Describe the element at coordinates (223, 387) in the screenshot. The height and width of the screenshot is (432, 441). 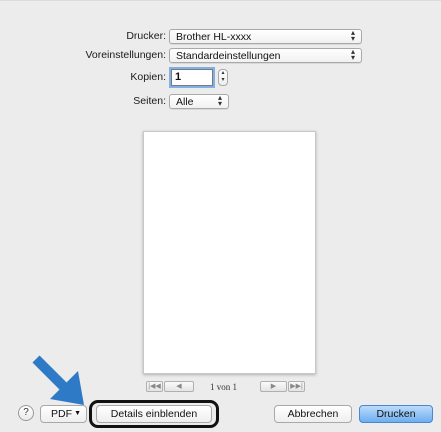
I see `page-indicator: 1 von 1` at that location.